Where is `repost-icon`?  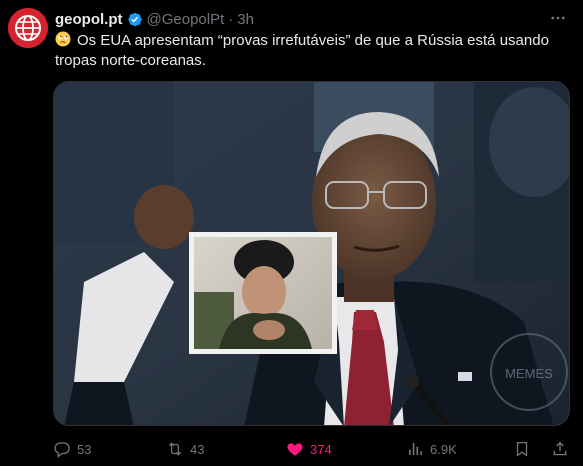 repost-icon is located at coordinates (175, 449).